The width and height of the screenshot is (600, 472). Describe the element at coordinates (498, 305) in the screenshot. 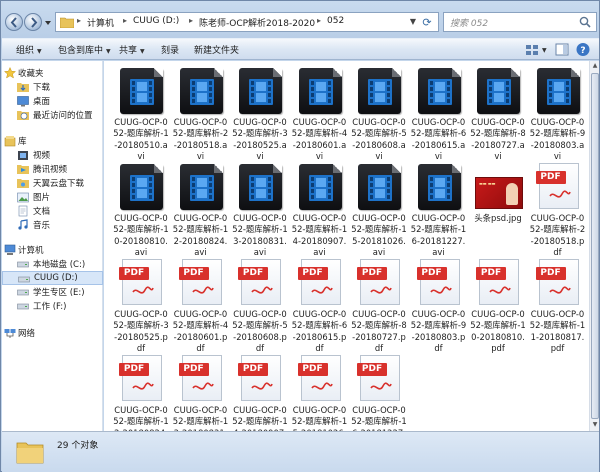

I see `pdf-file-item: PDF CUUG-OCP-052-题库解析-10-20180810.pdf` at that location.